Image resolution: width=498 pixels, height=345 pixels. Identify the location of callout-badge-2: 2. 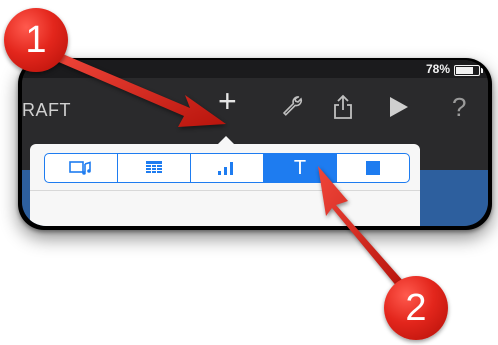
(416, 308).